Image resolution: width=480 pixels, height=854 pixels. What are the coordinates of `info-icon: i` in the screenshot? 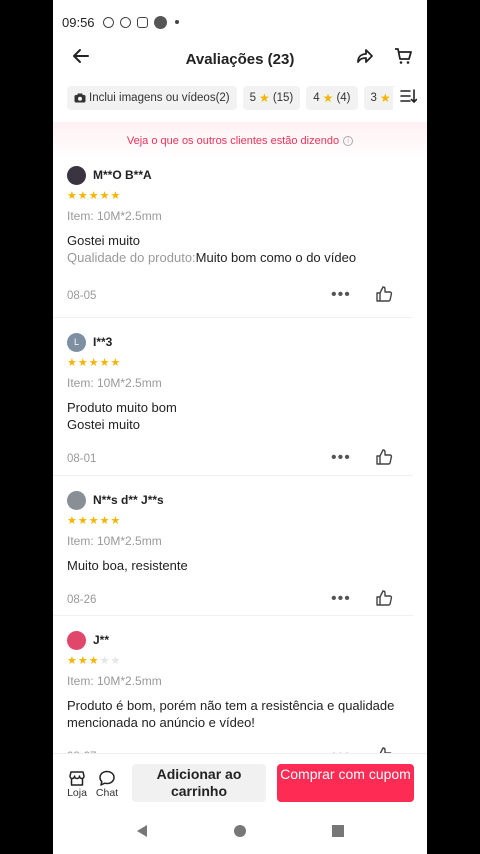 It's located at (348, 141).